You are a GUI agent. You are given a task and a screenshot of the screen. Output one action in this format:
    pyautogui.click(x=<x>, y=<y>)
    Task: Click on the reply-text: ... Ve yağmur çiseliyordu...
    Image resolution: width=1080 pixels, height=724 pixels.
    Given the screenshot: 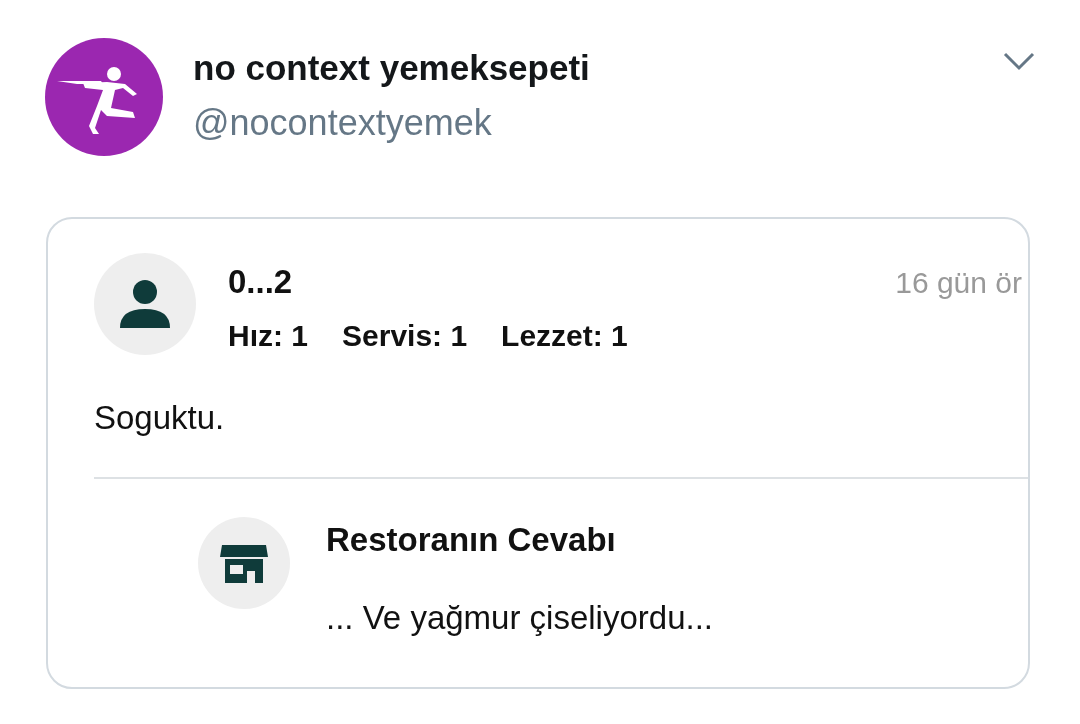 What is the action you would take?
    pyautogui.click(x=519, y=618)
    